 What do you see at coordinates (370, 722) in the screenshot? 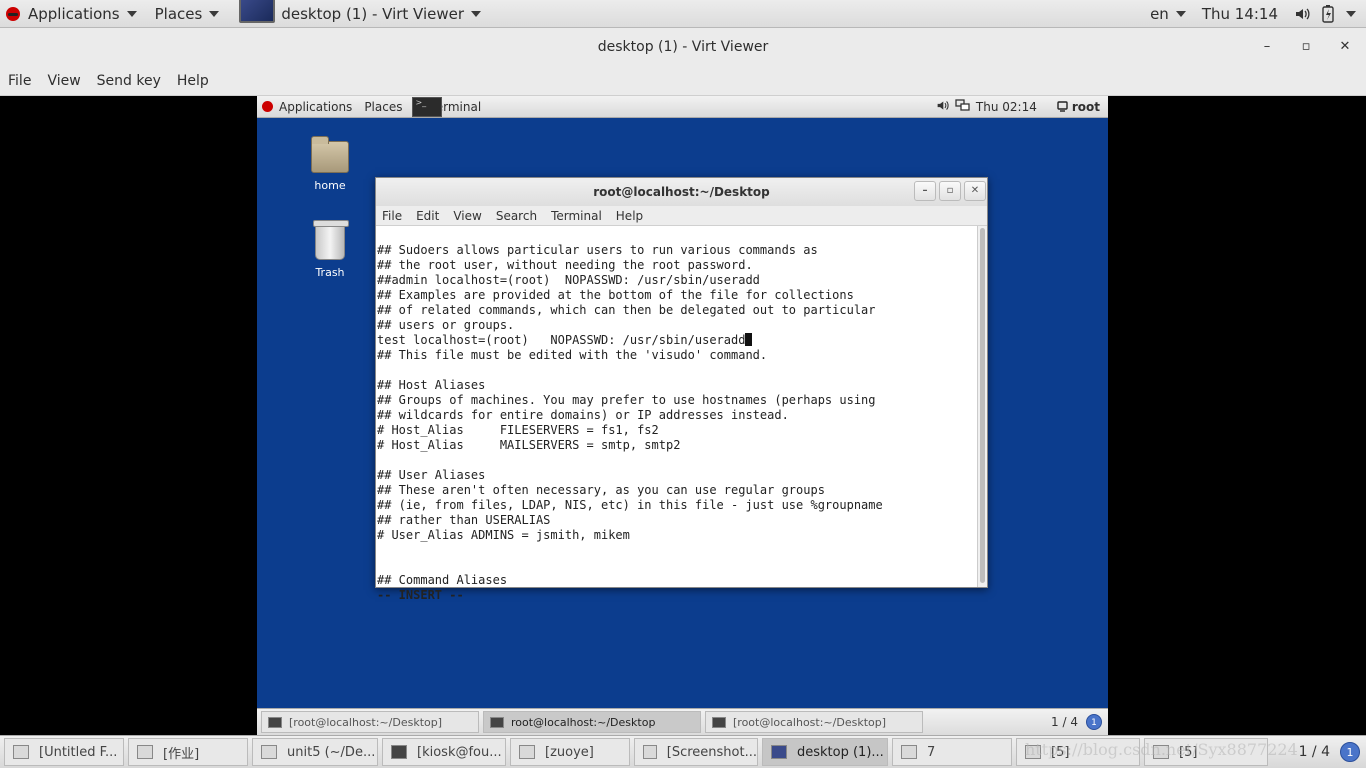
I see `guest-task-terminal-1: [root@localhost:~/Desktop]` at bounding box center [370, 722].